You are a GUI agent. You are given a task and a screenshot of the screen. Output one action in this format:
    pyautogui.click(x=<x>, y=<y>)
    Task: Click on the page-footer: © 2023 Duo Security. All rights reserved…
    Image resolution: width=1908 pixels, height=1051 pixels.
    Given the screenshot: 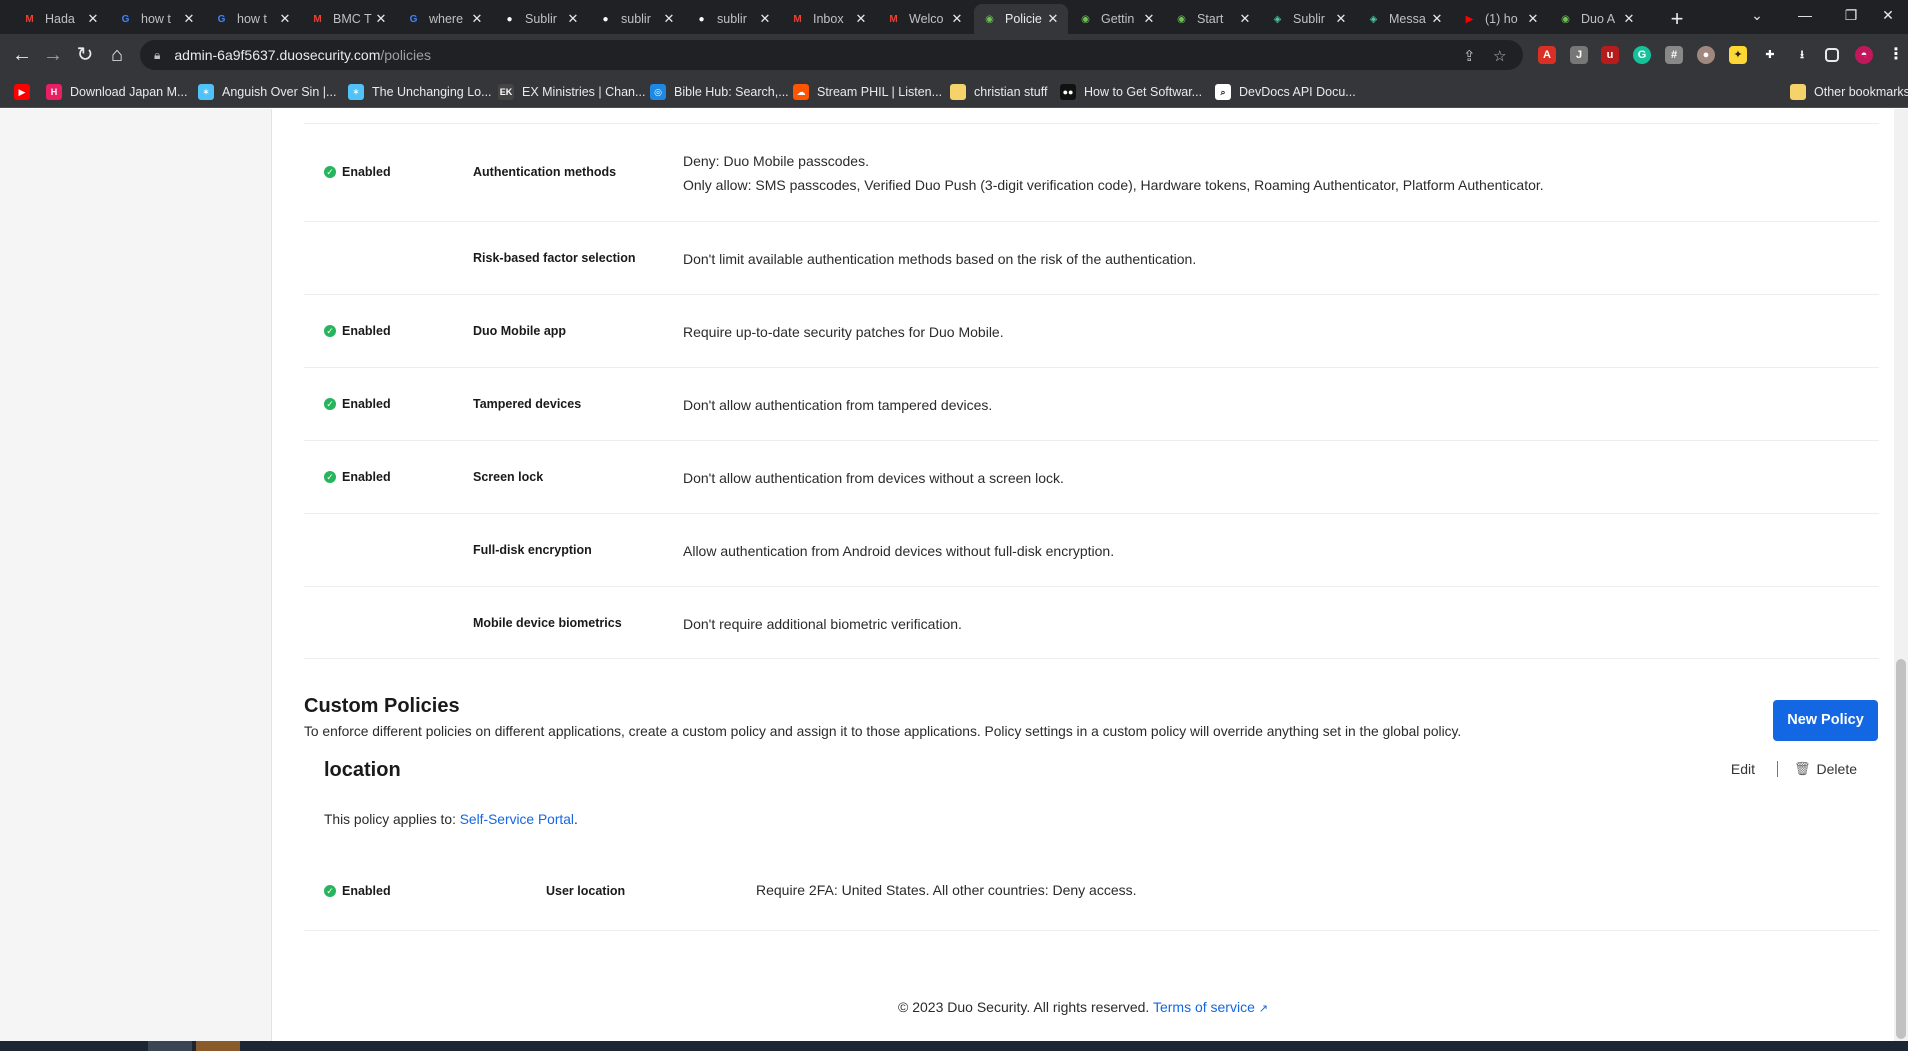 What is the action you would take?
    pyautogui.click(x=1083, y=1007)
    